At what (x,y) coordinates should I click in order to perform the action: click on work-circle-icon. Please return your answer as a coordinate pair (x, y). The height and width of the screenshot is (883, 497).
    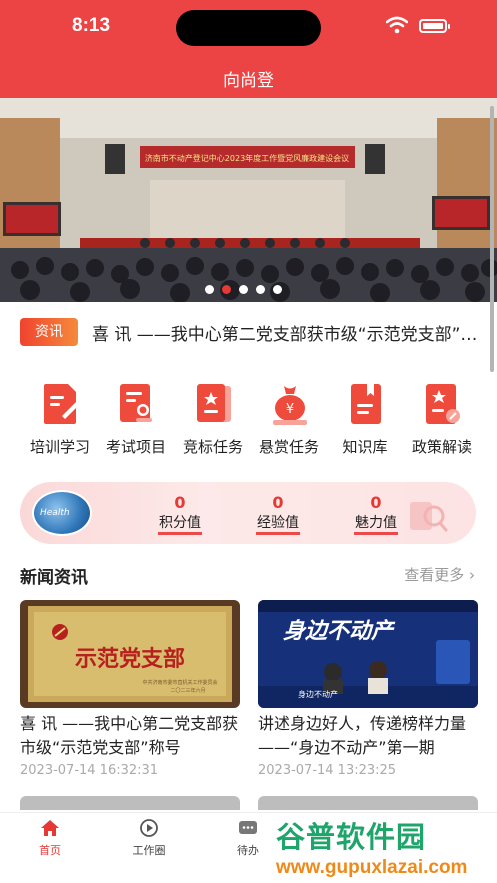
    Looking at the image, I should click on (149, 828).